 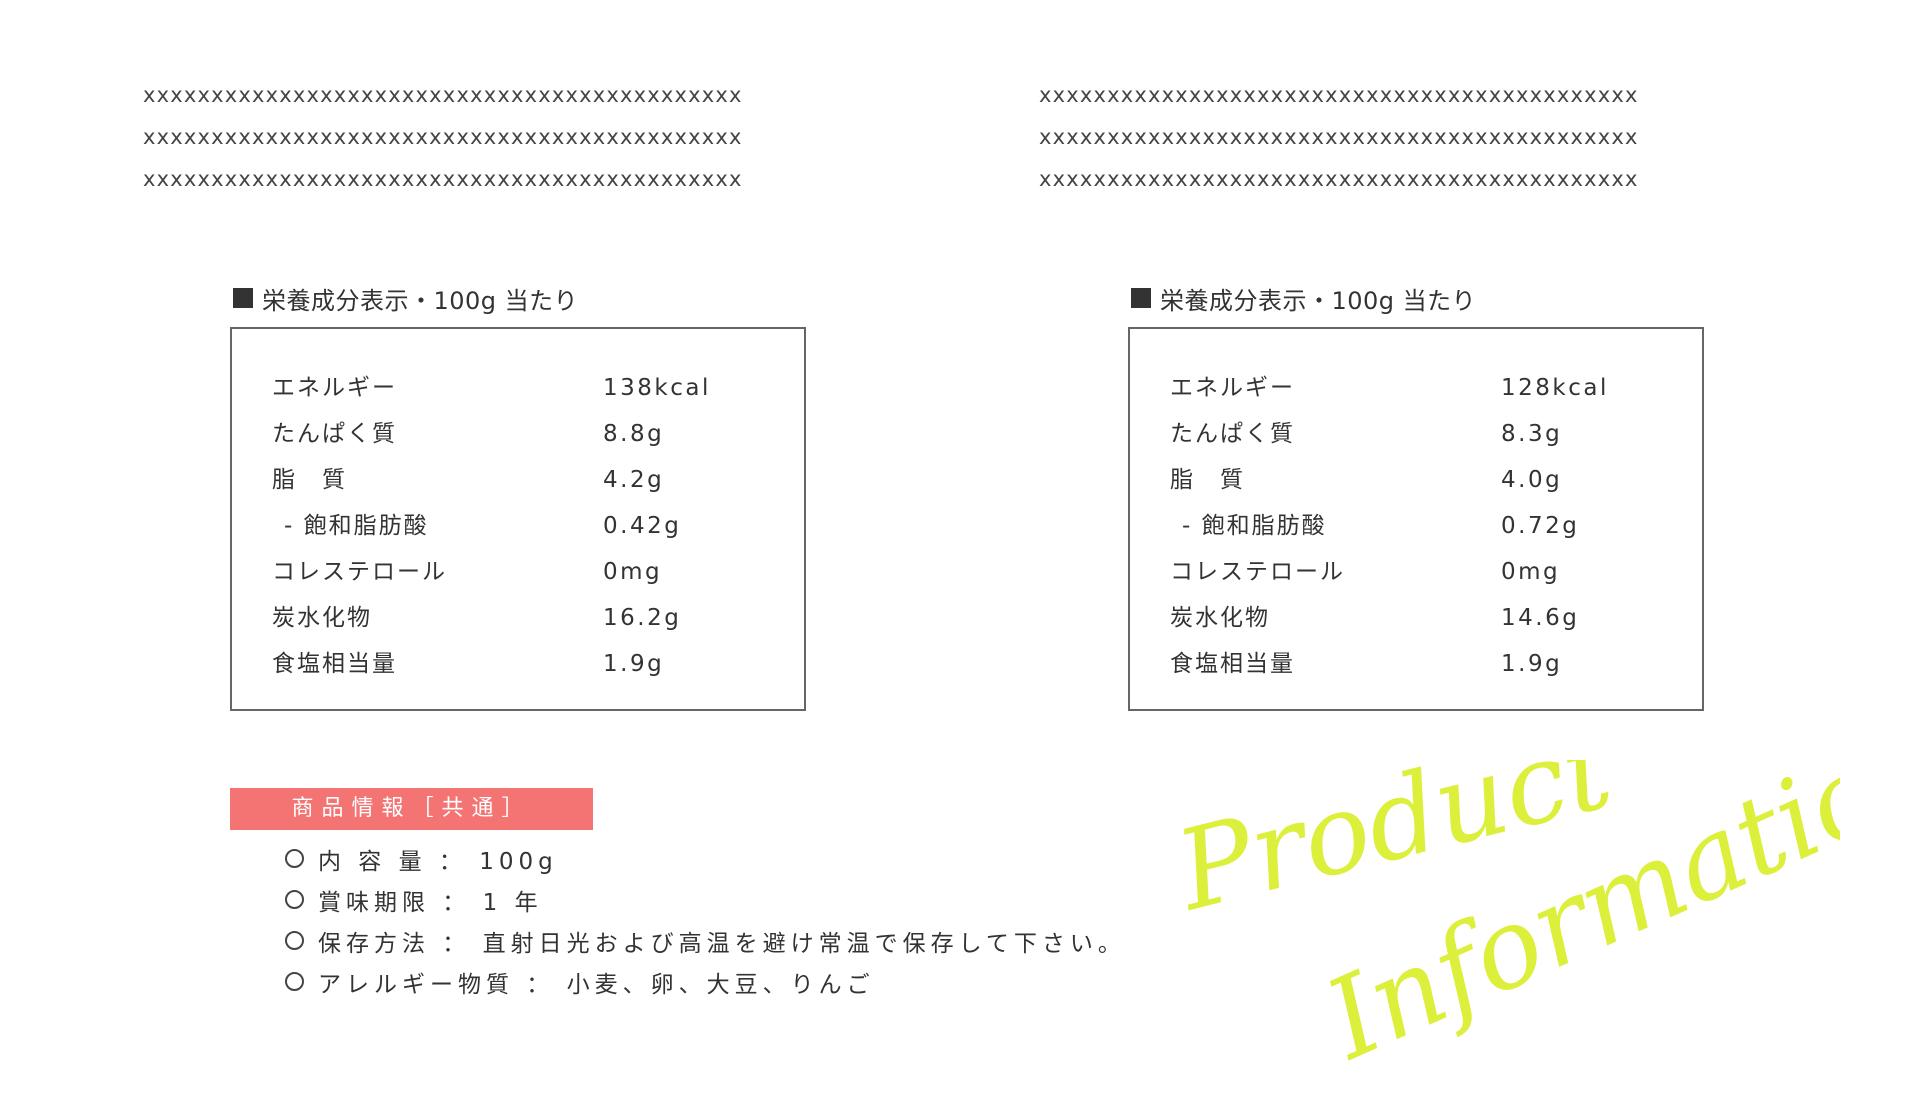 What do you see at coordinates (1555, 388) in the screenshot?
I see `nutrition-value: 128kcal` at bounding box center [1555, 388].